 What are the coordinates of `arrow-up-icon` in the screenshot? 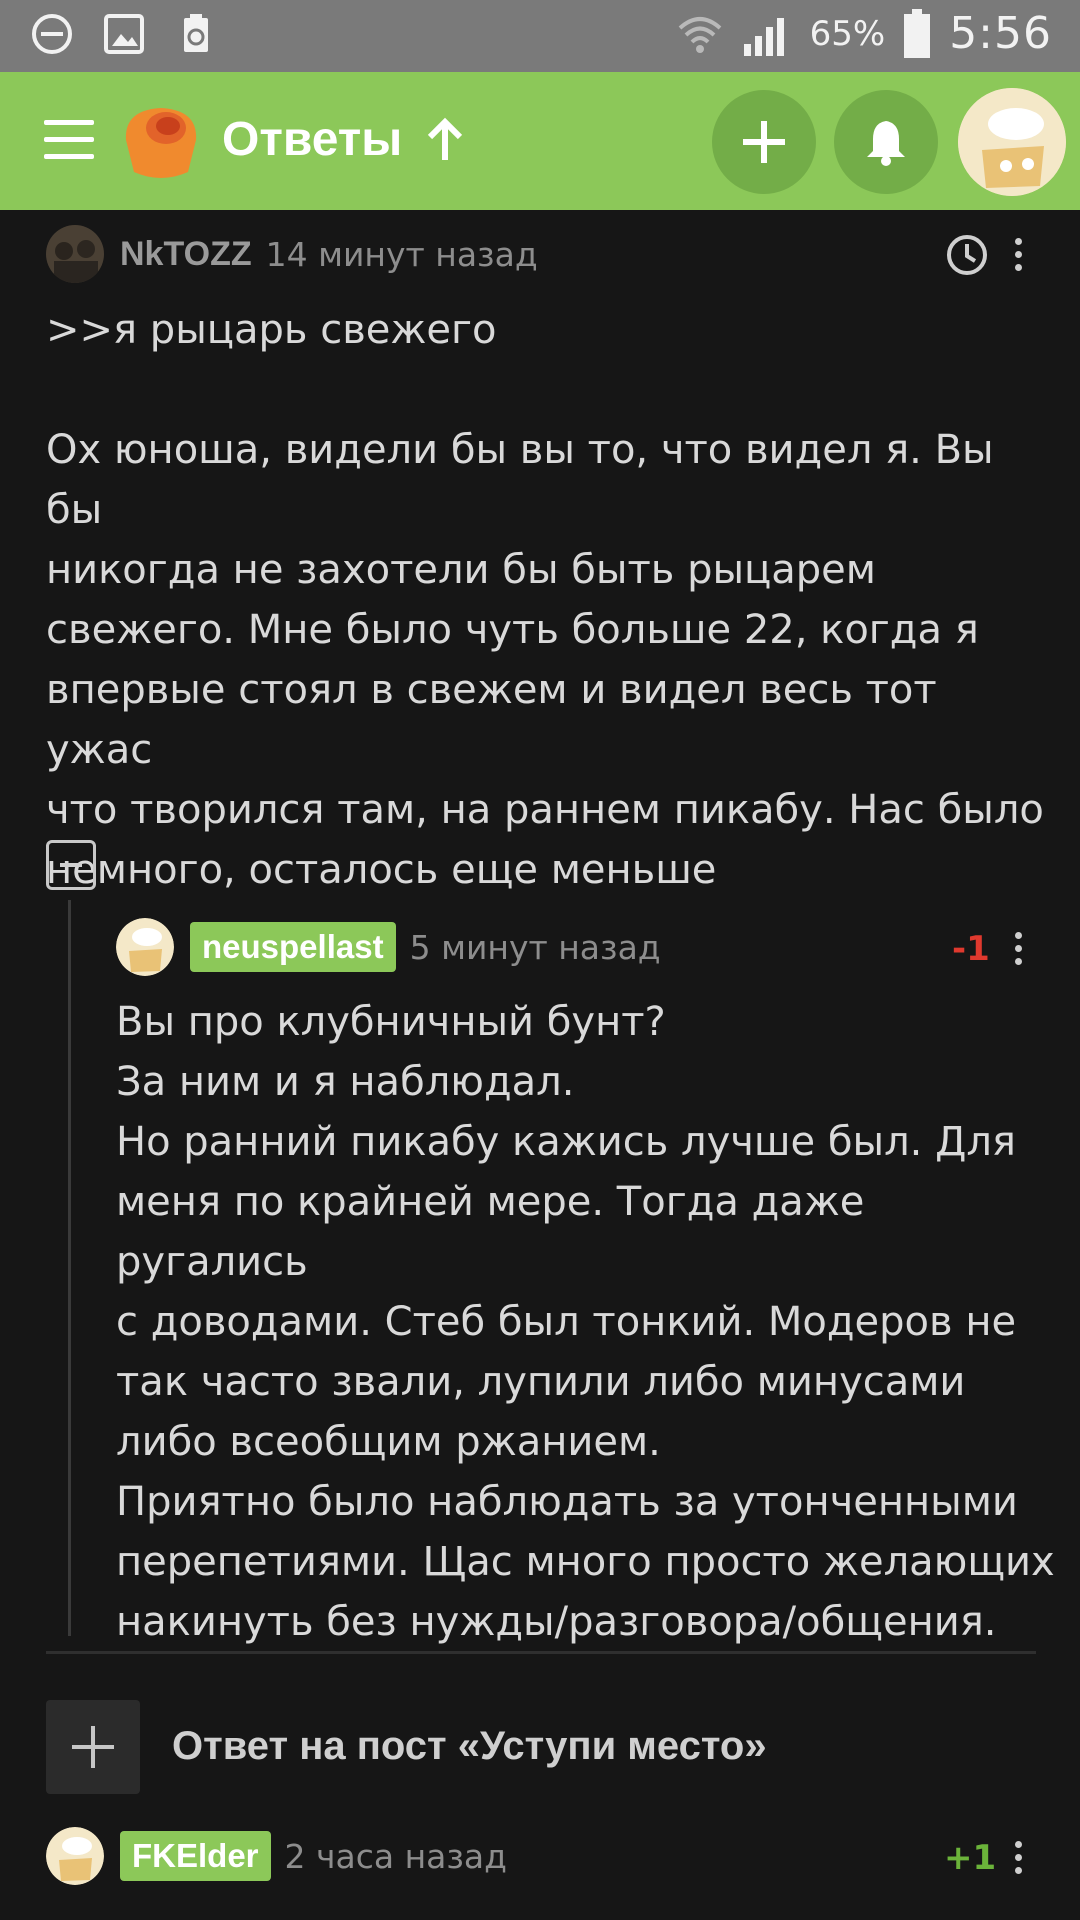 It's located at (445, 141).